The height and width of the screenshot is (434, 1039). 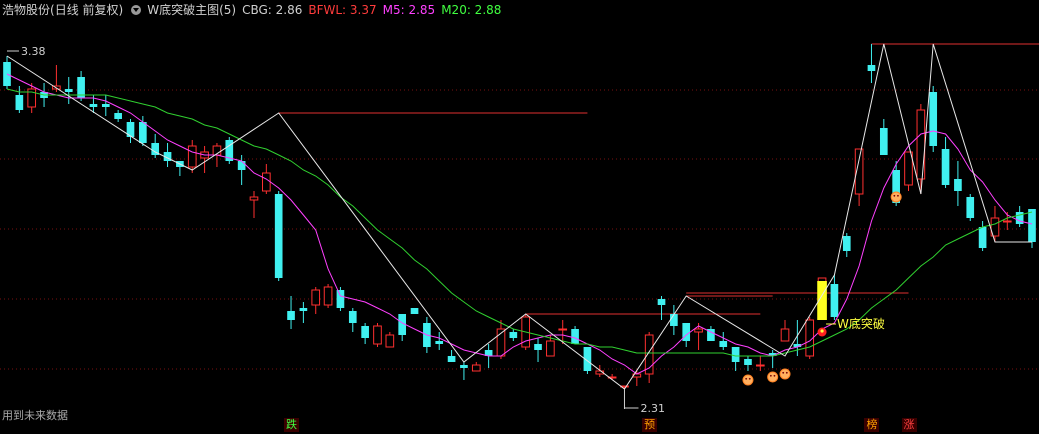 What do you see at coordinates (872, 425) in the screenshot?
I see `signal-marker: 榜` at bounding box center [872, 425].